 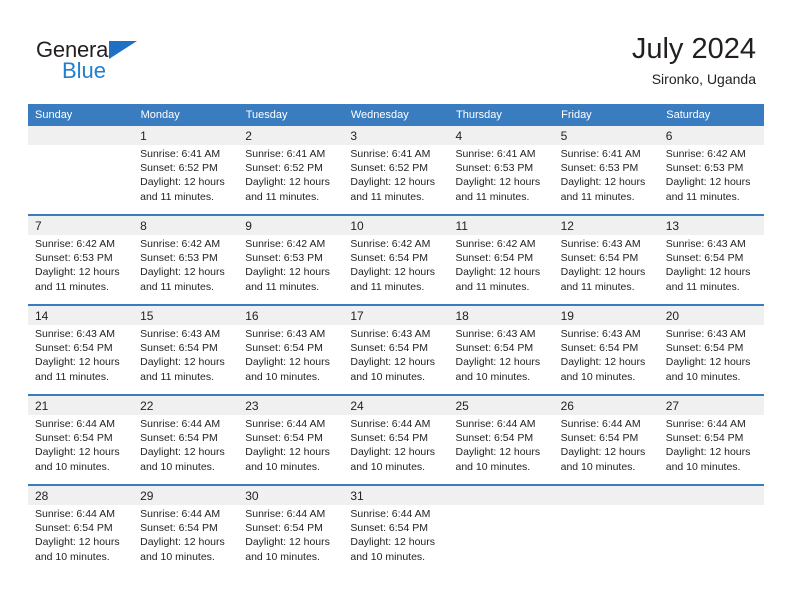 What do you see at coordinates (81, 494) in the screenshot?
I see `day-number: 28` at bounding box center [81, 494].